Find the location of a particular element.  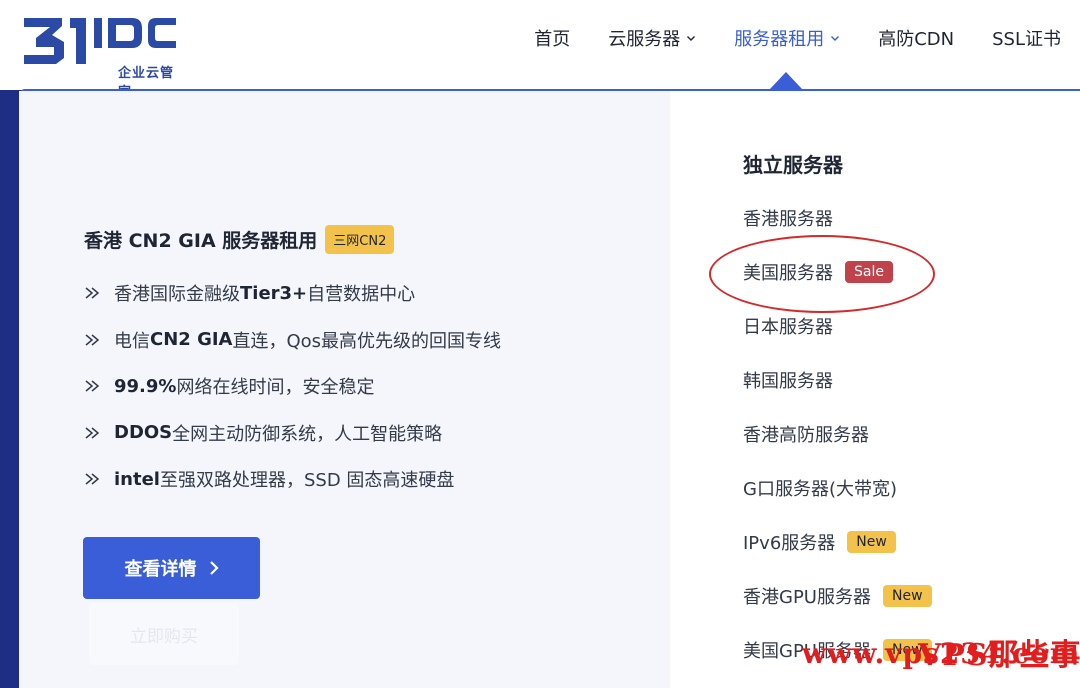

logo: 企业云管家 is located at coordinates (102, 57).